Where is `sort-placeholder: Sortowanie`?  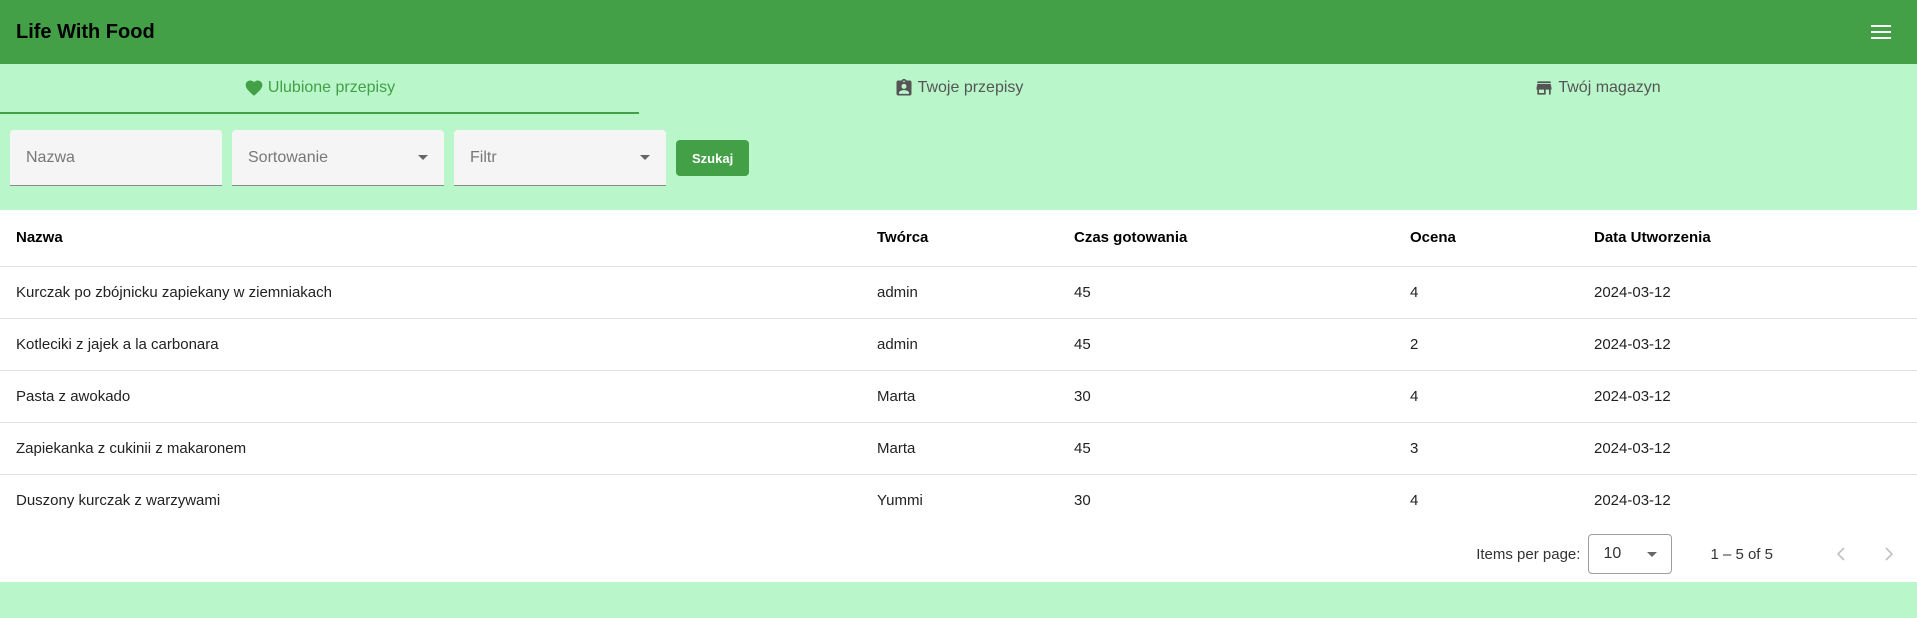 sort-placeholder: Sortowanie is located at coordinates (288, 157).